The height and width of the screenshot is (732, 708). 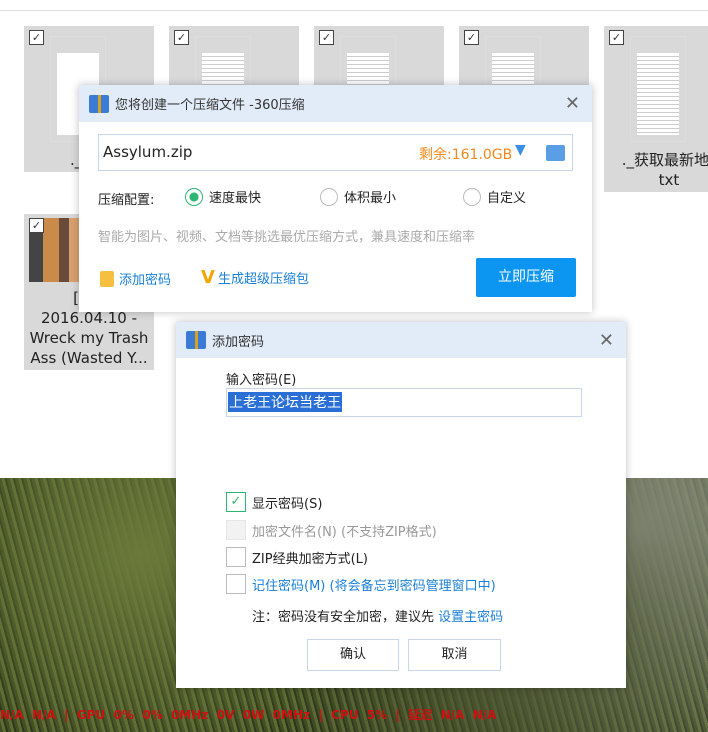 I want to click on radio-label: 体积最小, so click(x=370, y=198).